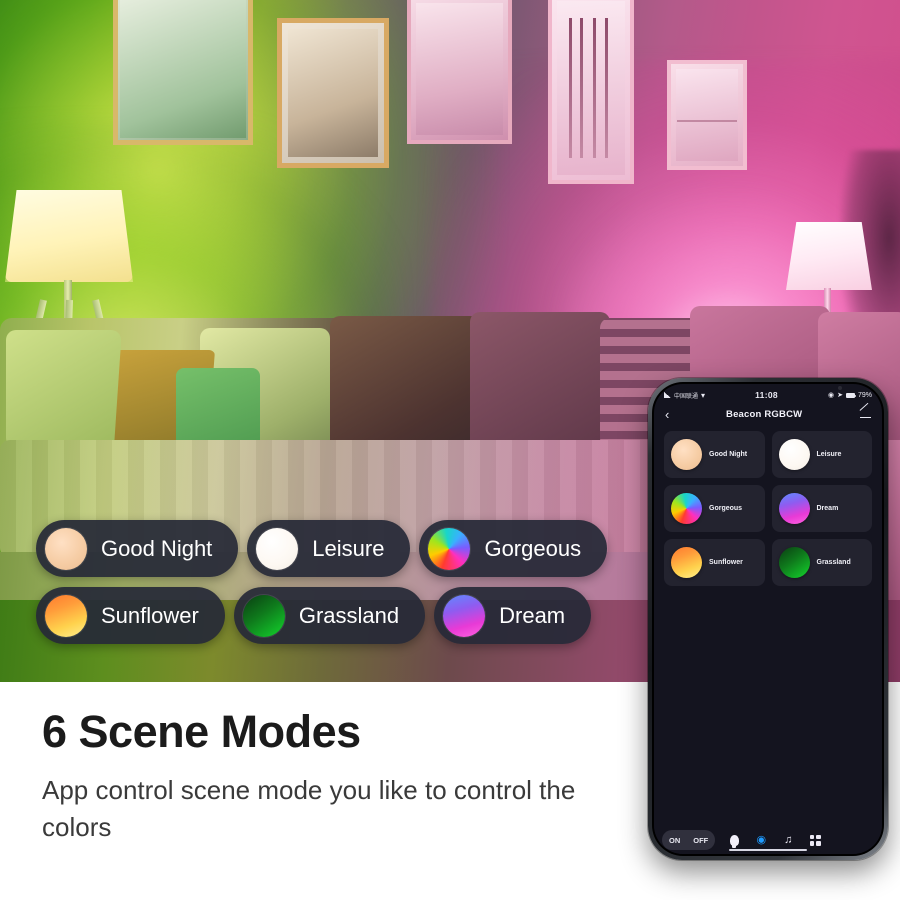 This screenshot has width=900, height=900. What do you see at coordinates (726, 508) in the screenshot?
I see `scene-card-label: Gorgeous` at bounding box center [726, 508].